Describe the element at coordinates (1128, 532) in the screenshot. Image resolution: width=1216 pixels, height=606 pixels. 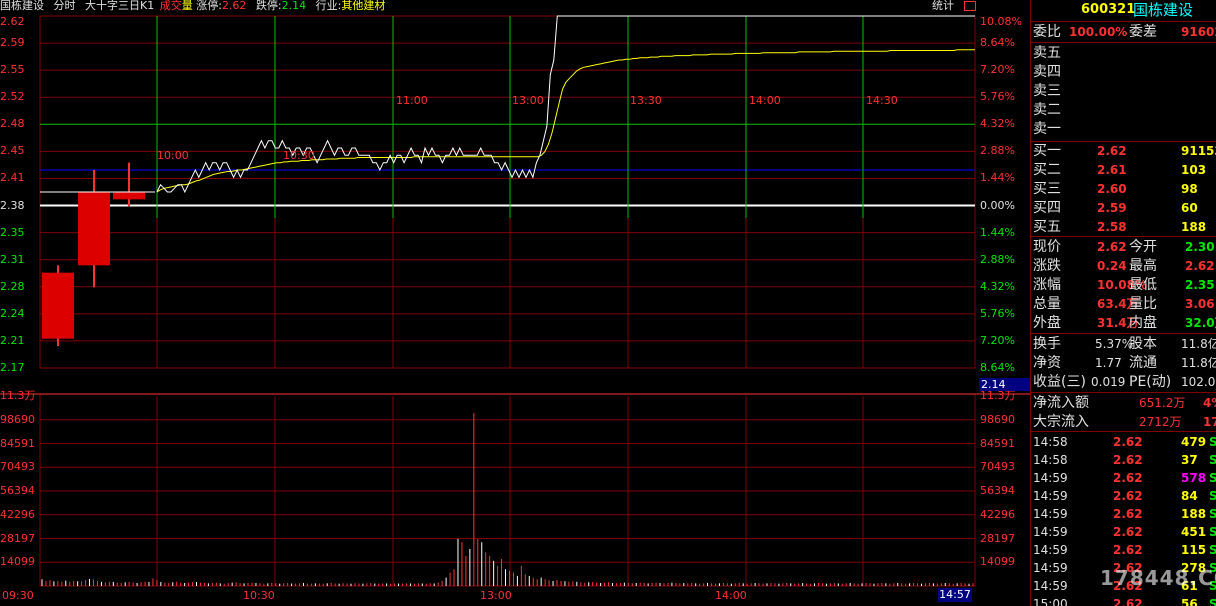
I see `tick-price: 2.62` at that location.